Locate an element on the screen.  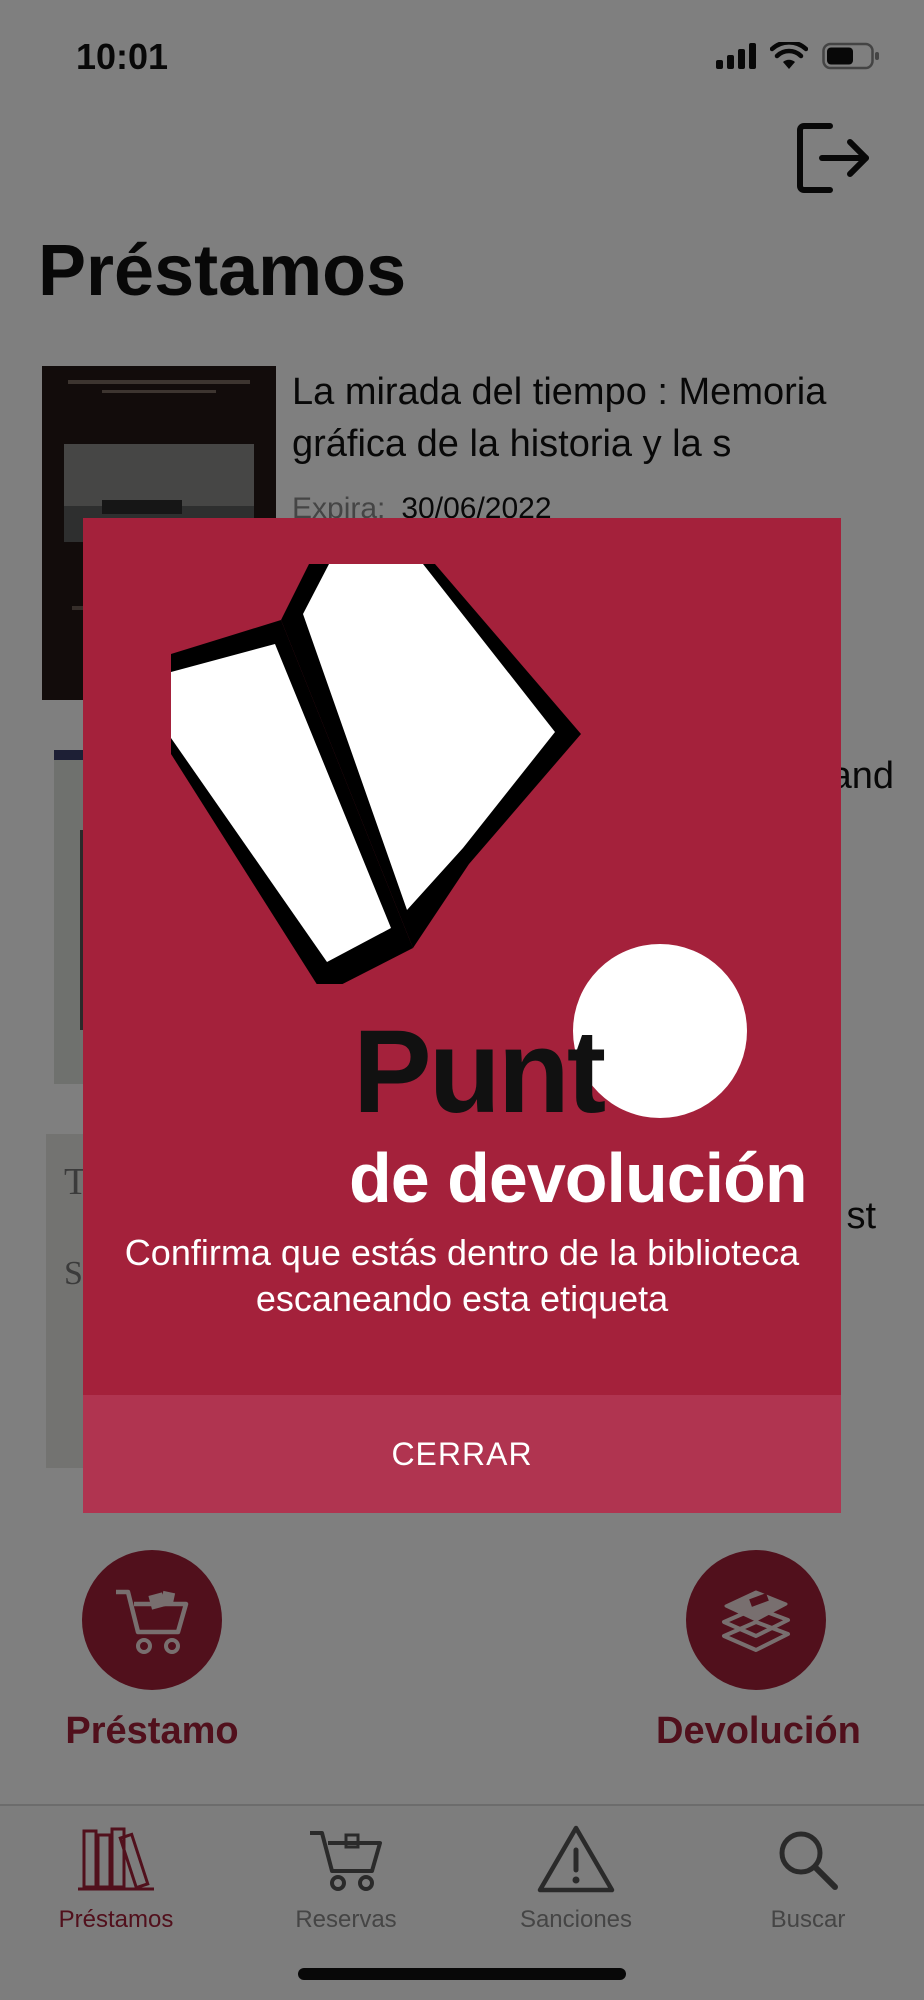
logo-text-devolucion: de devolución is located at coordinates (578, 1178).